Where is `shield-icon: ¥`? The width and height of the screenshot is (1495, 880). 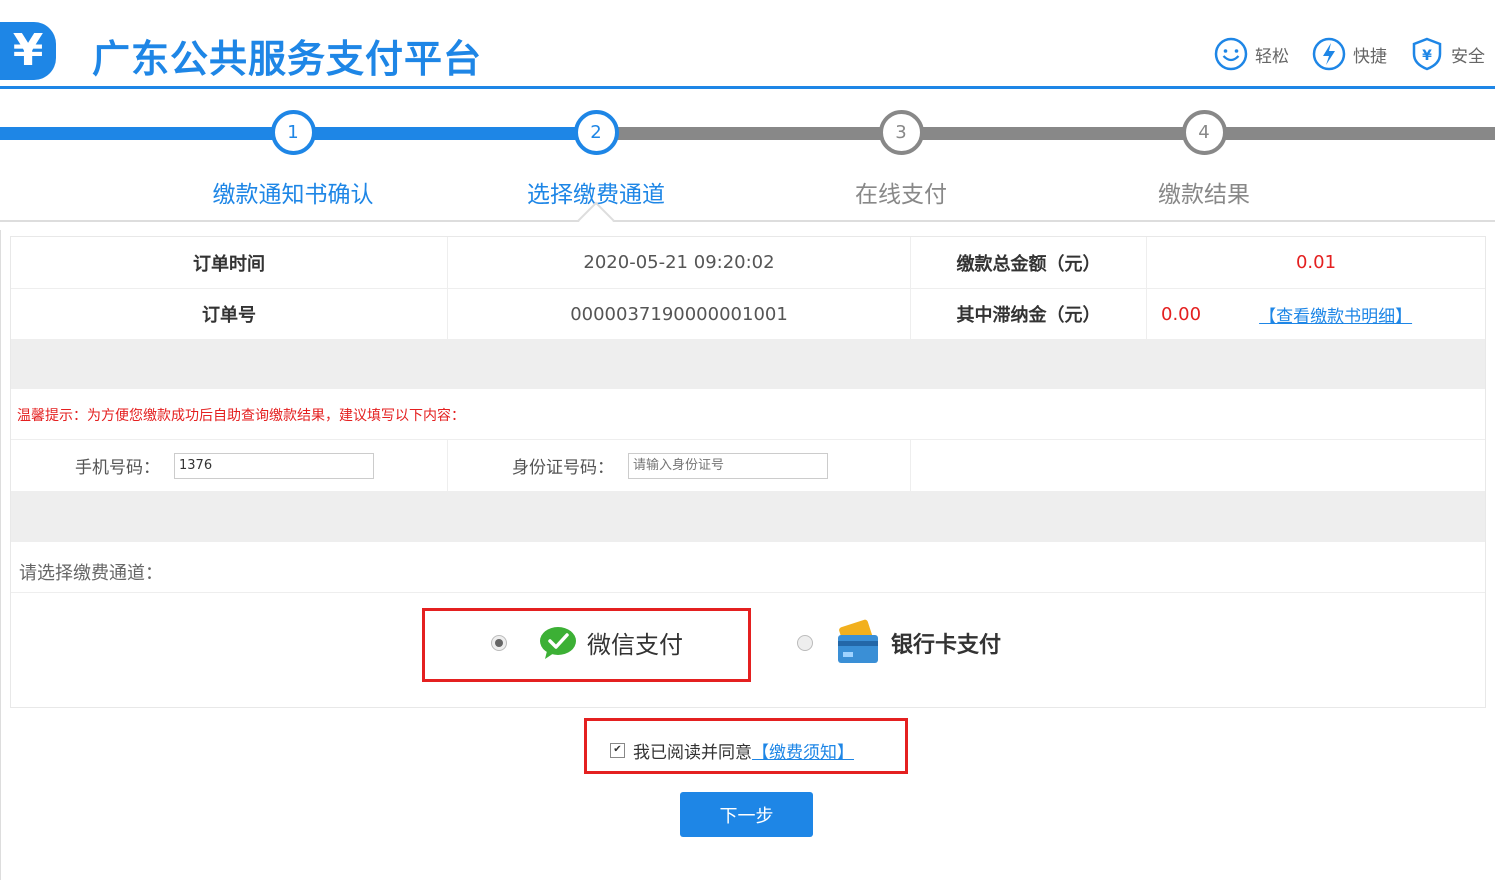 shield-icon: ¥ is located at coordinates (1427, 54).